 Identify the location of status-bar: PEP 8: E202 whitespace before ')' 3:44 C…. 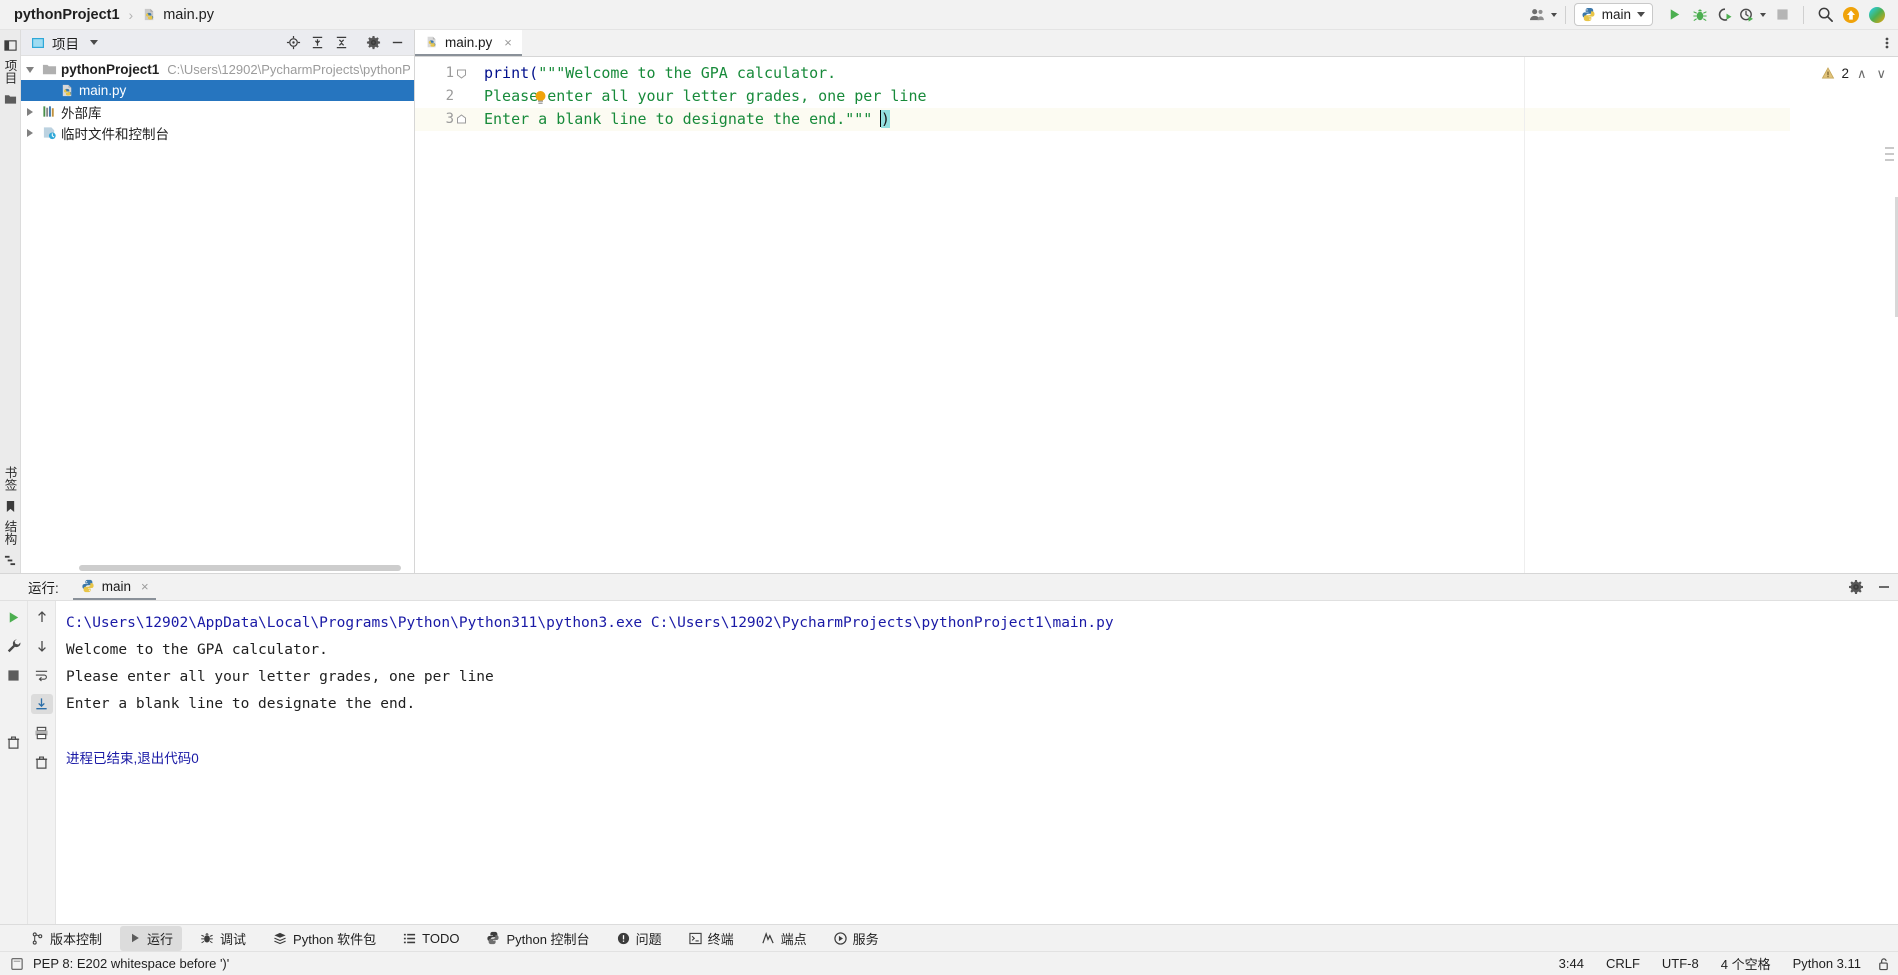
(949, 963).